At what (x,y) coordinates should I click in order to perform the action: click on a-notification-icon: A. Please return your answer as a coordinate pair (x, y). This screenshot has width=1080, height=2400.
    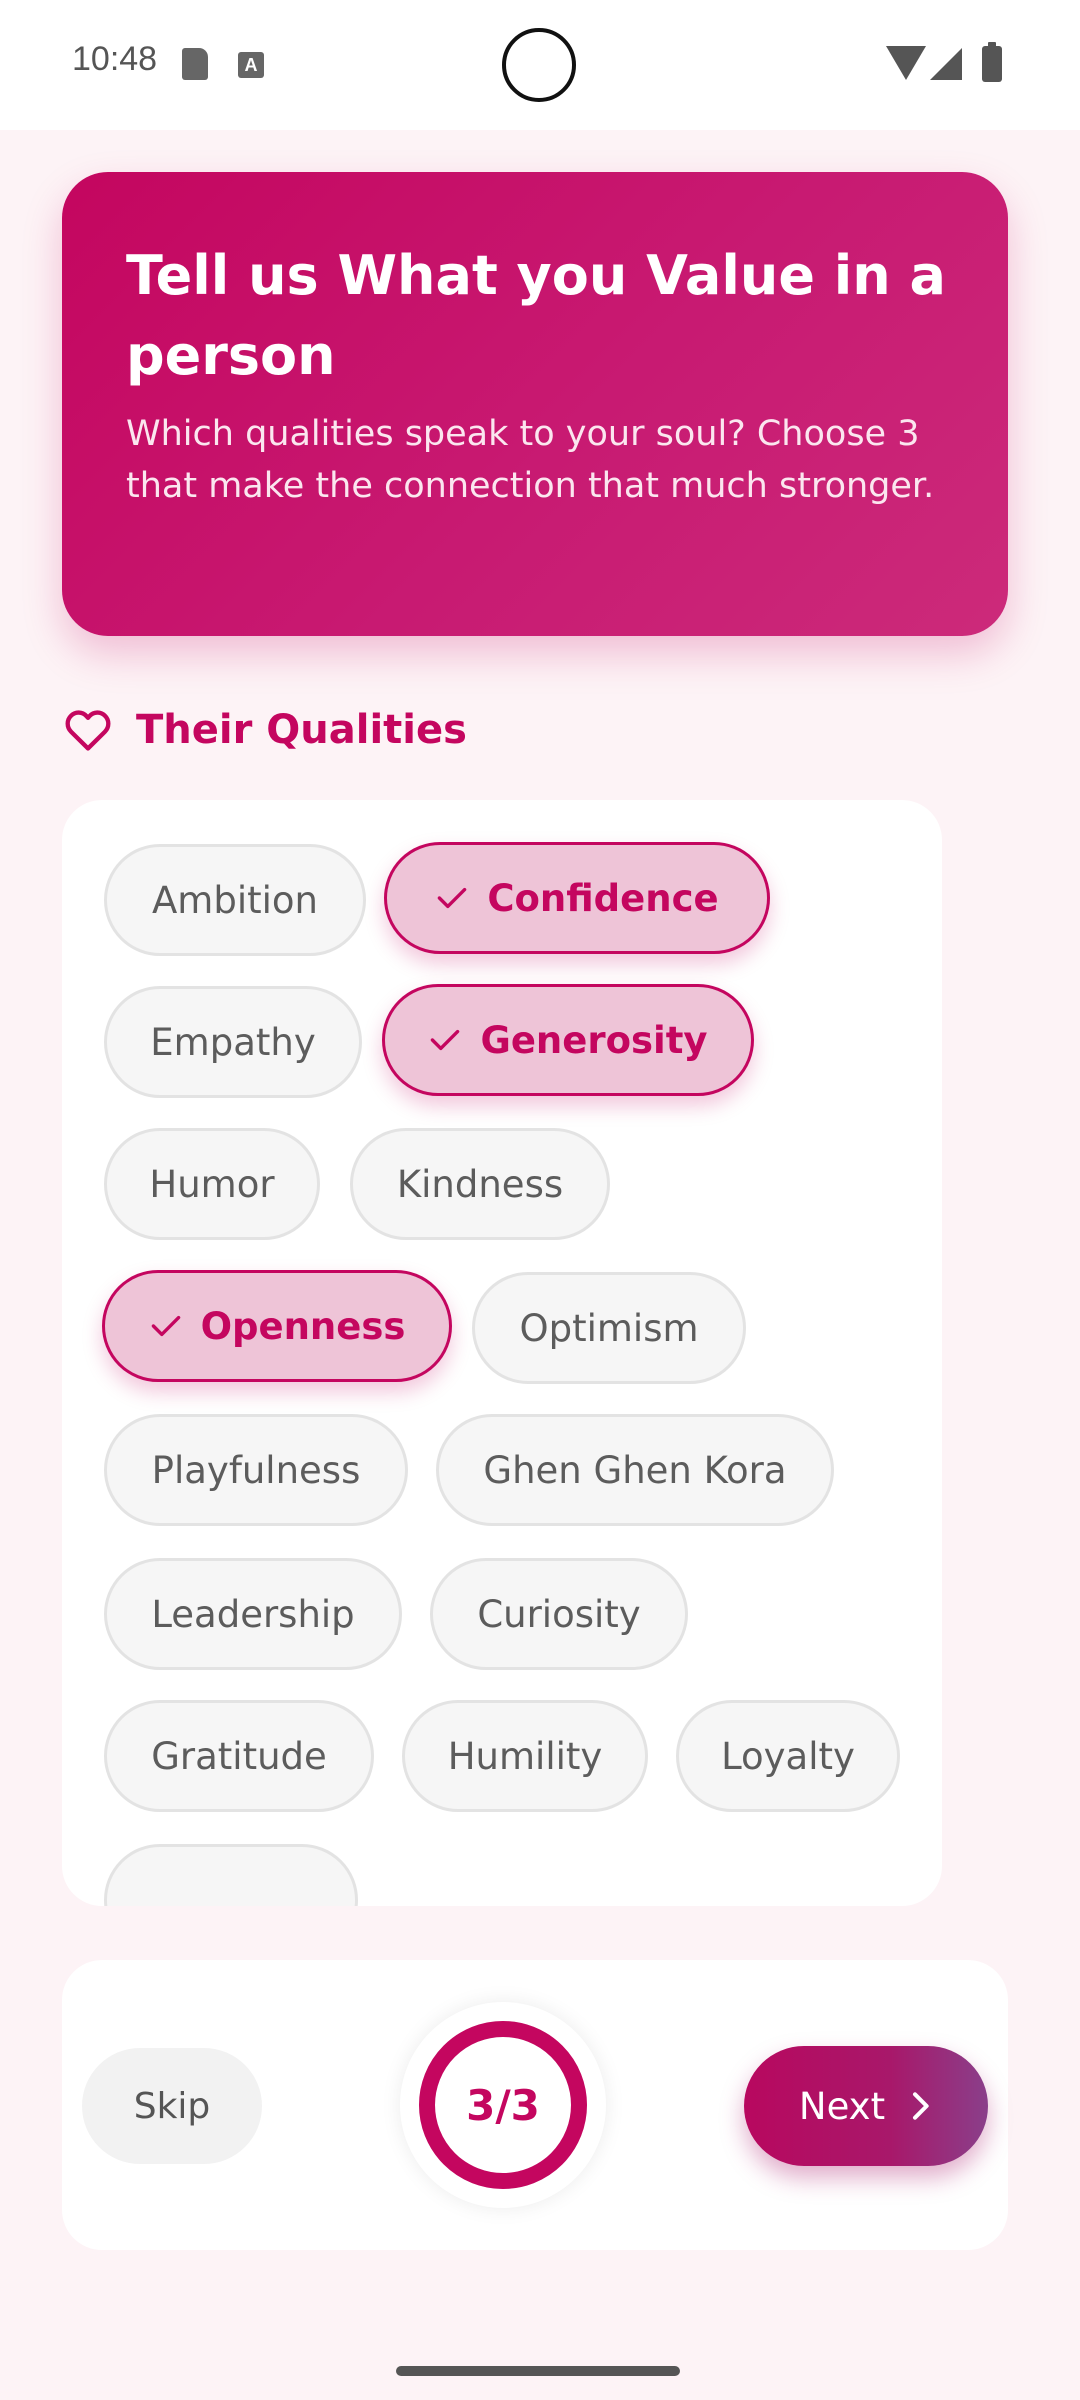
    Looking at the image, I should click on (251, 65).